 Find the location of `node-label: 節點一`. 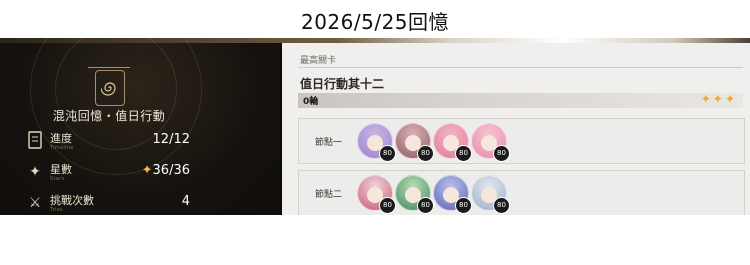

node-label: 節點一 is located at coordinates (329, 143).